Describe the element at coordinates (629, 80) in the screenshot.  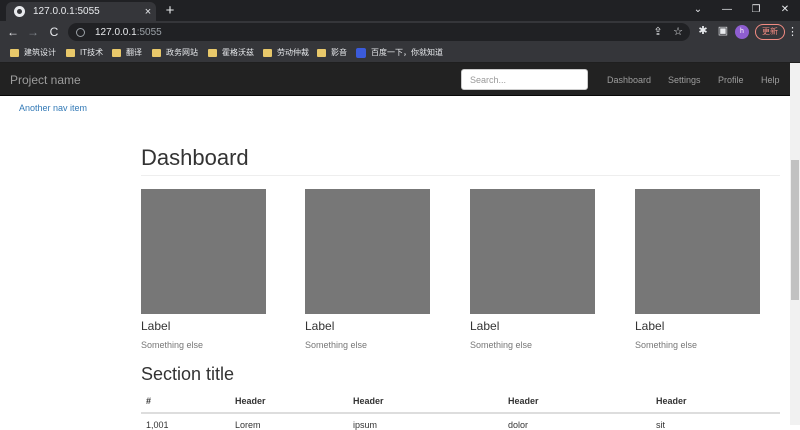
I see `nav-link-dashboard: Dashboard` at that location.